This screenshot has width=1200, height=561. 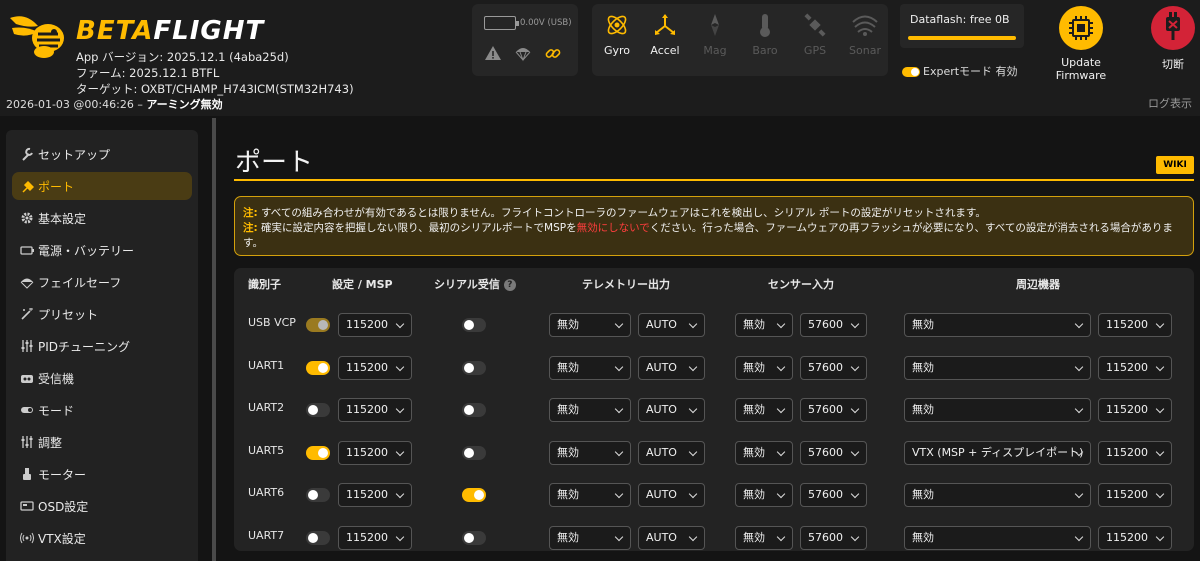 What do you see at coordinates (114, 104) in the screenshot?
I see `datetime-status: 2026-01-03 @00:46:26 – アーミング無効` at bounding box center [114, 104].